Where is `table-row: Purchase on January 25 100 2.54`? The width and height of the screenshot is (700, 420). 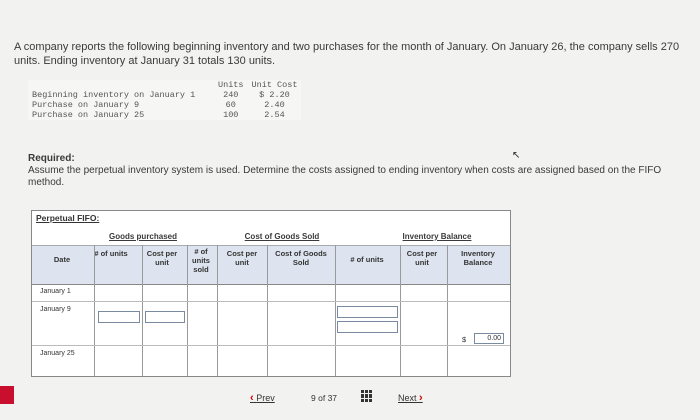 table-row: Purchase on January 25 100 2.54 is located at coordinates (164, 115).